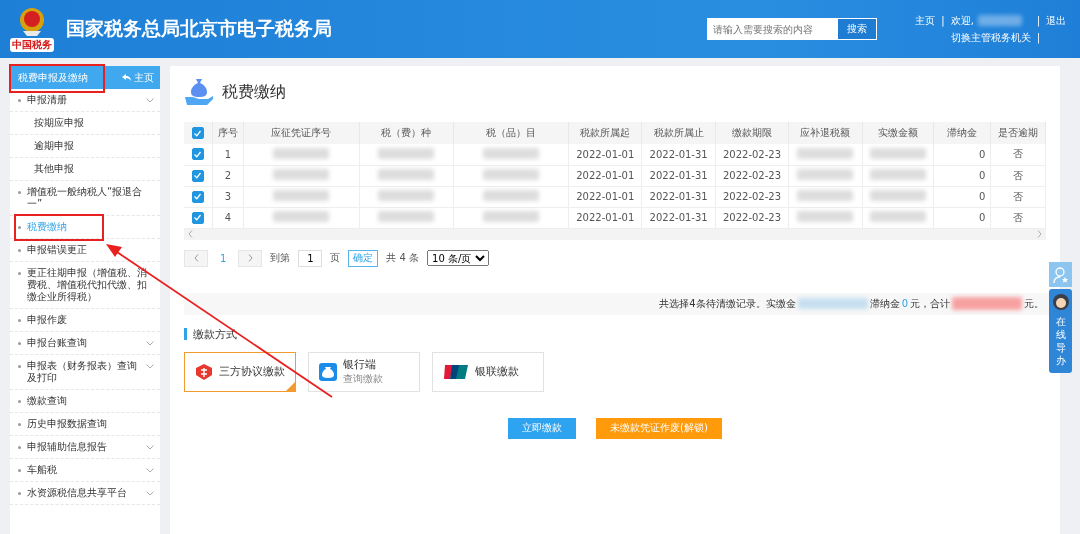 The height and width of the screenshot is (534, 1080). What do you see at coordinates (204, 371) in the screenshot?
I see `shield-icon` at bounding box center [204, 371].